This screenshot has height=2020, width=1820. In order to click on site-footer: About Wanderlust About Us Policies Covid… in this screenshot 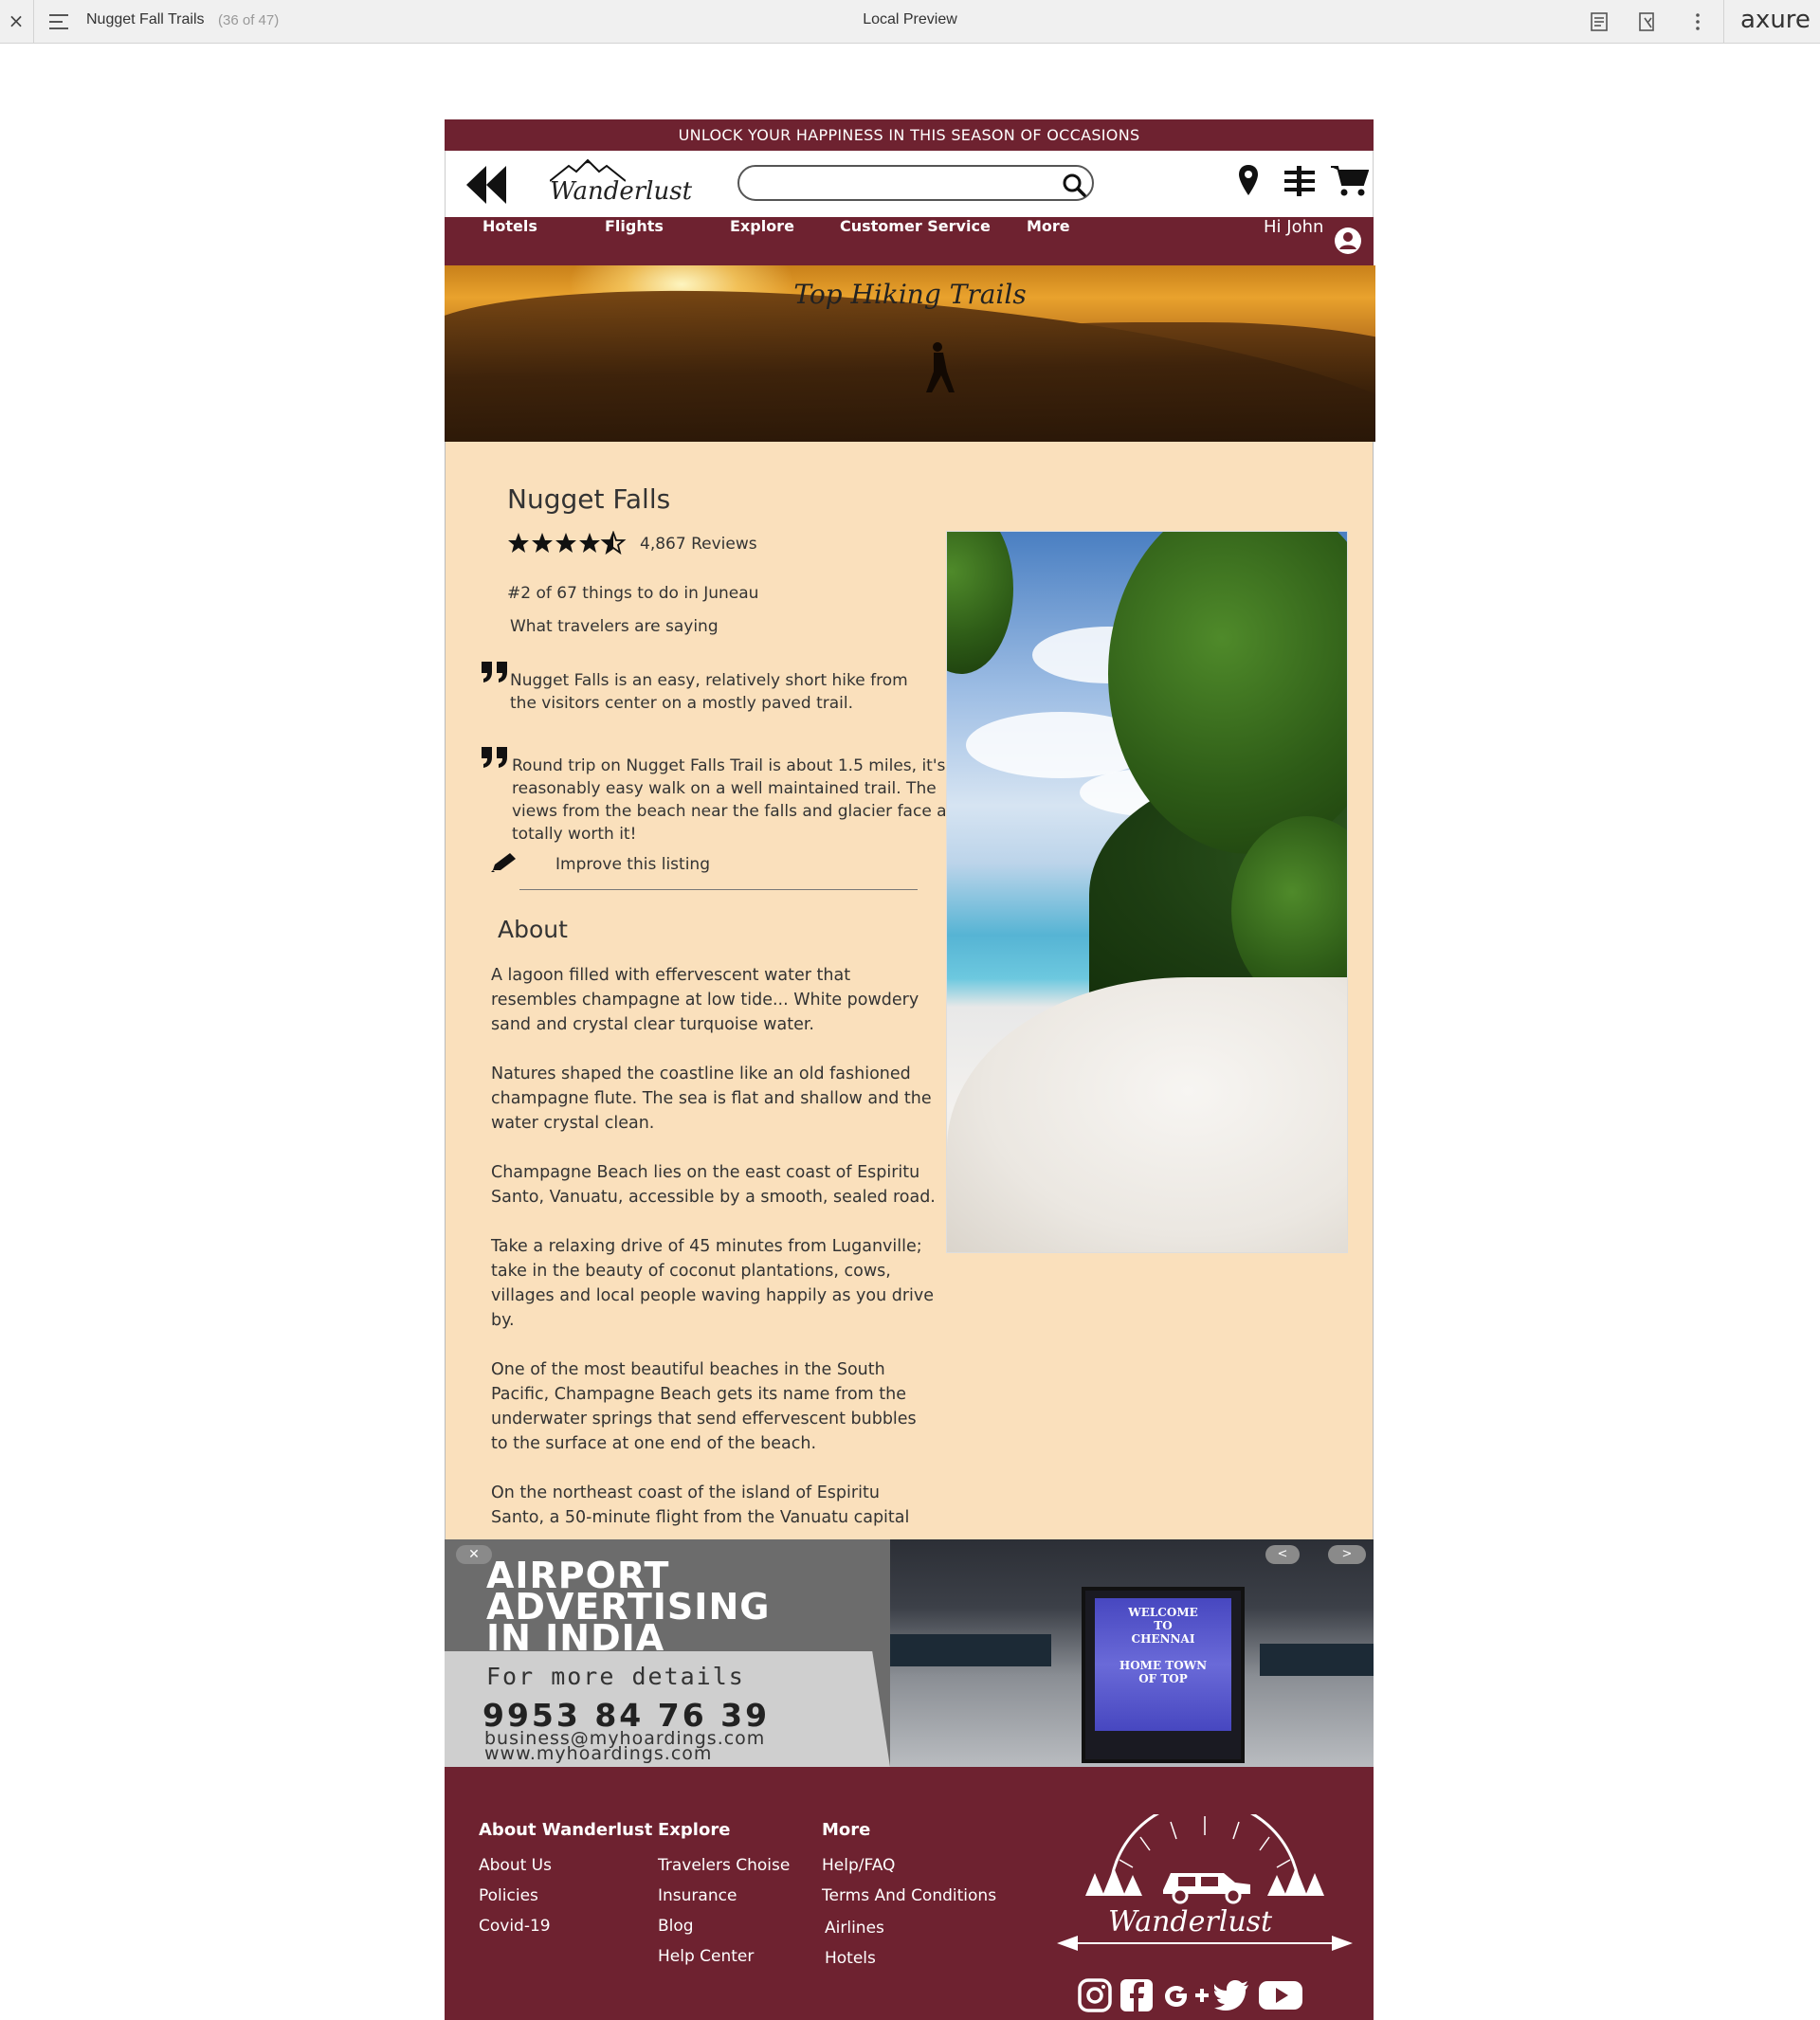, I will do `click(909, 1893)`.